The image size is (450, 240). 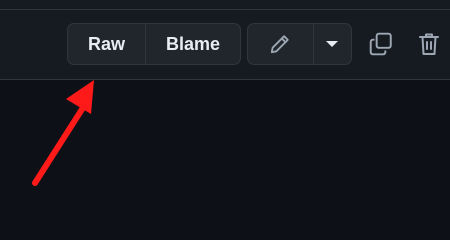 What do you see at coordinates (225, 9) in the screenshot?
I see `toolbar-divider` at bounding box center [225, 9].